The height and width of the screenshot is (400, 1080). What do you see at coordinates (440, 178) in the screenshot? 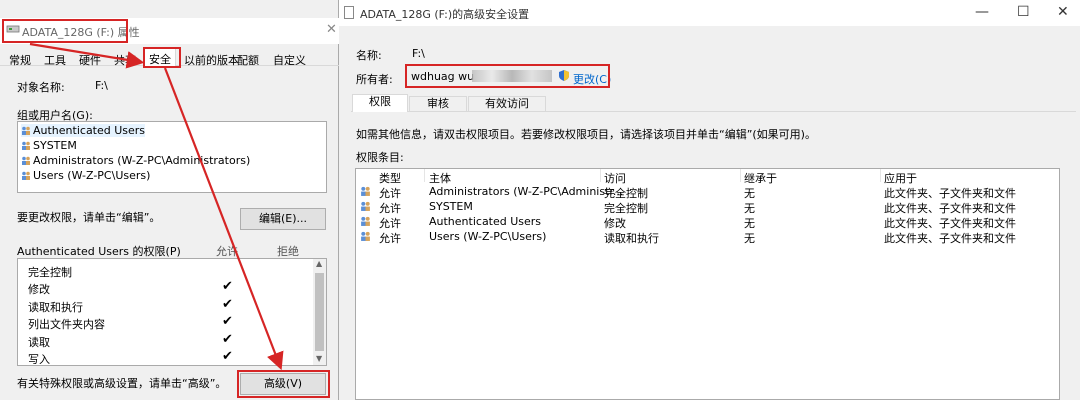
I see `col-principal: 主体` at bounding box center [440, 178].